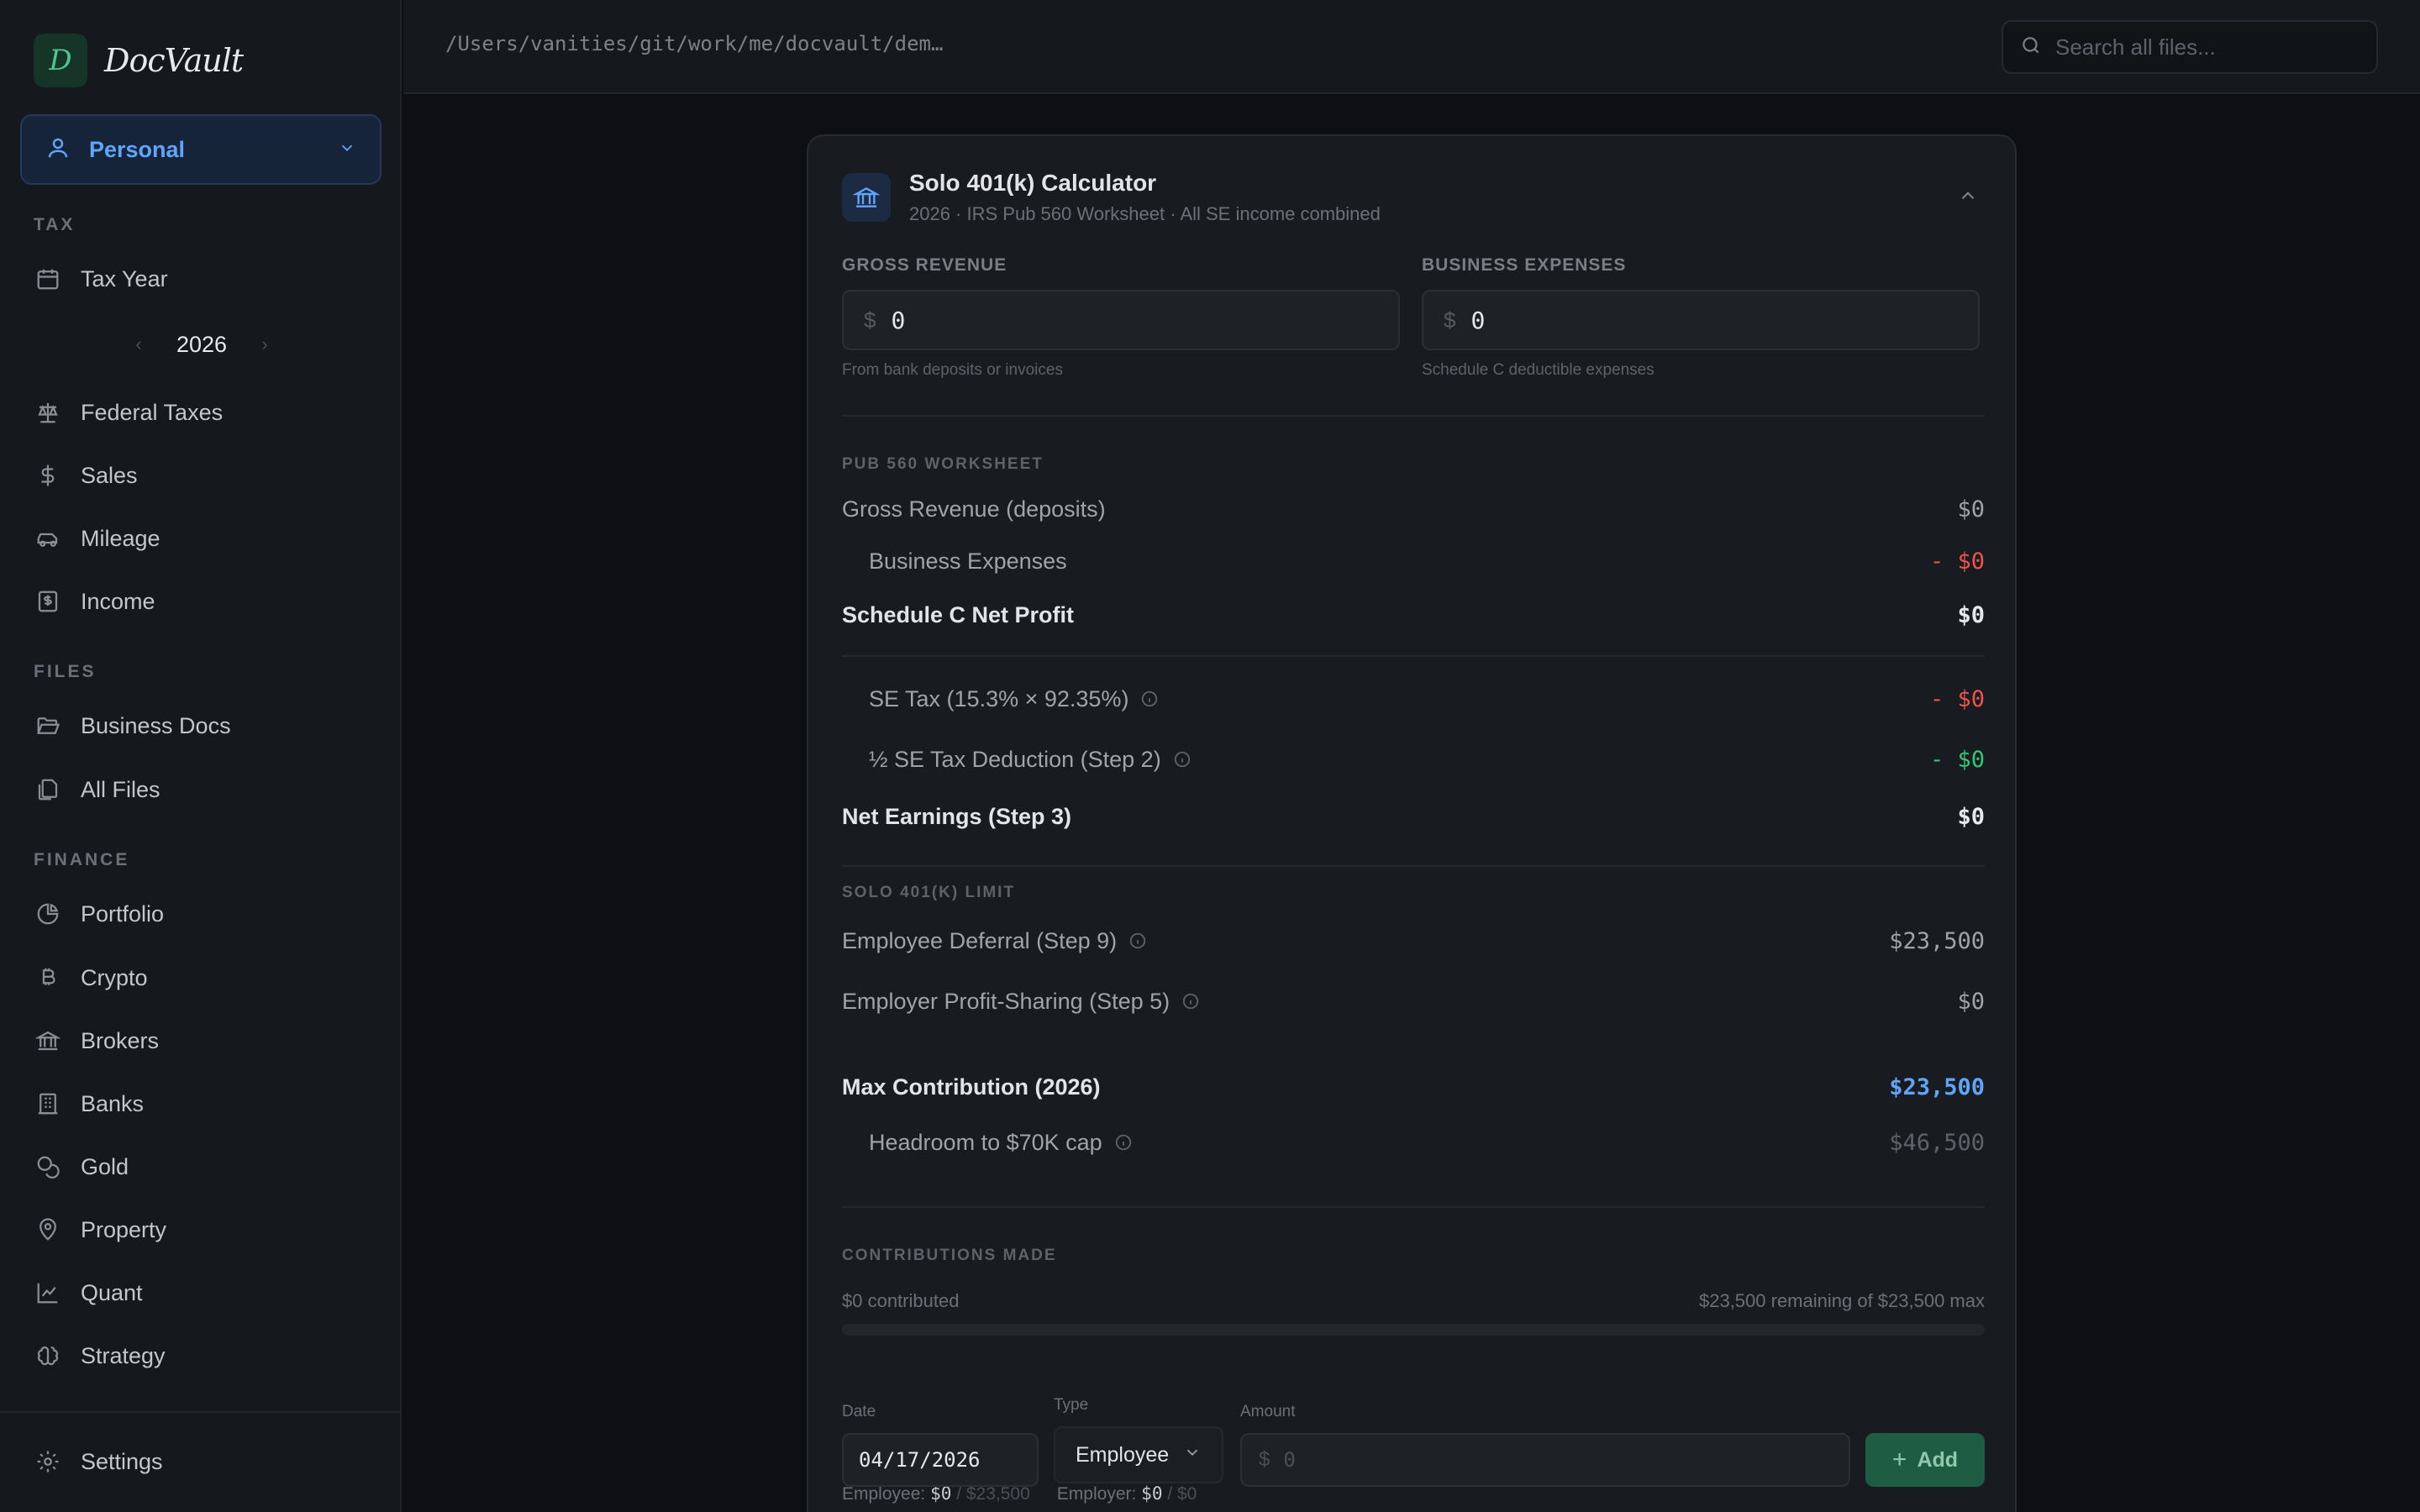  Describe the element at coordinates (1413, 759) in the screenshot. I see `row-se-deduction: ½ SE Tax Deduction (Step 2) - $0` at that location.